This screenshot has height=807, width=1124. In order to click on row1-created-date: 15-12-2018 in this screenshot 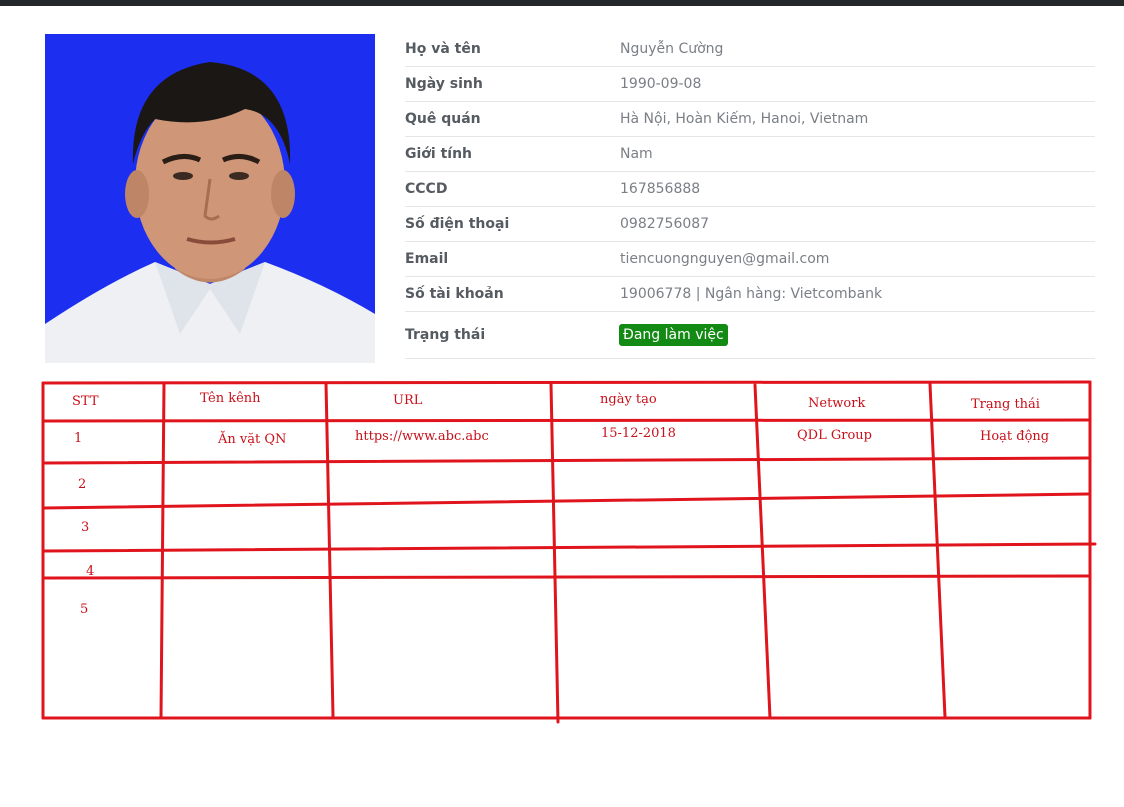, I will do `click(638, 433)`.